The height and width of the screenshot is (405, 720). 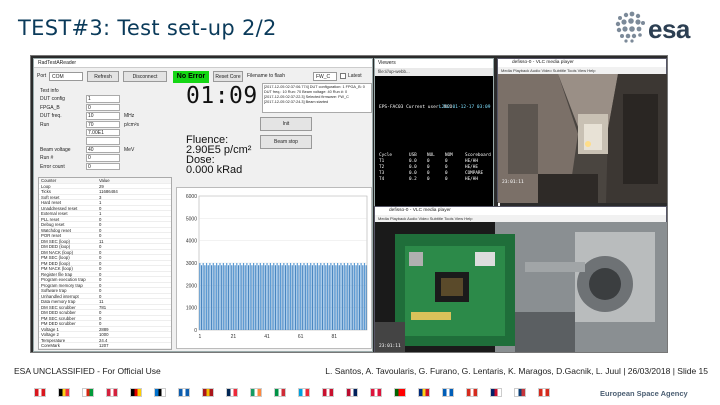 I want to click on param-value-field: 10, so click(x=103, y=116).